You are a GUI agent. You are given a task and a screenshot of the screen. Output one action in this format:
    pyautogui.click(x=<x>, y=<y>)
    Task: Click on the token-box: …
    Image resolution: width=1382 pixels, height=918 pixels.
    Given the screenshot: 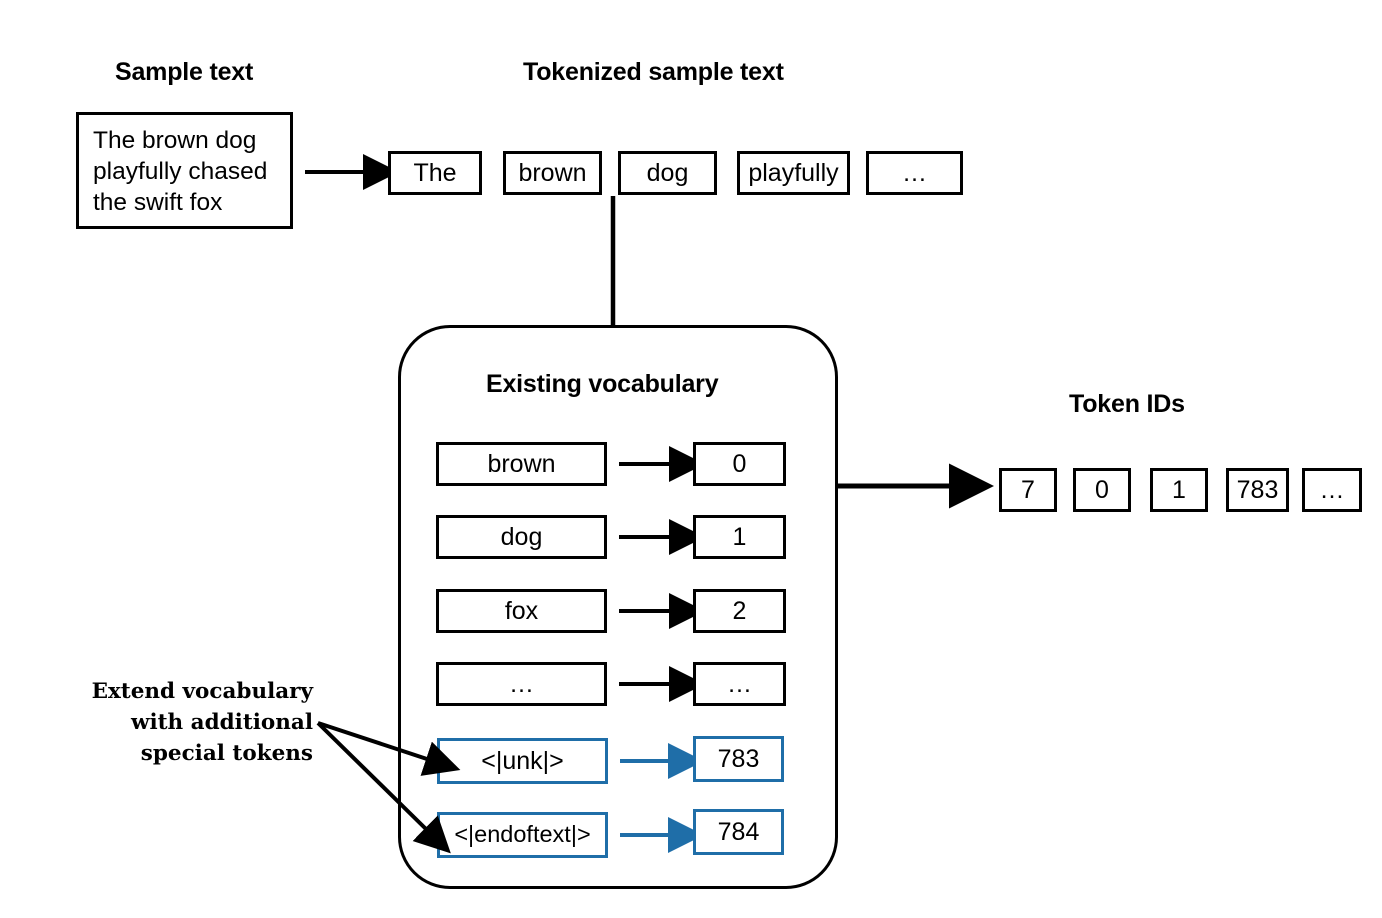 What is the action you would take?
    pyautogui.click(x=914, y=173)
    